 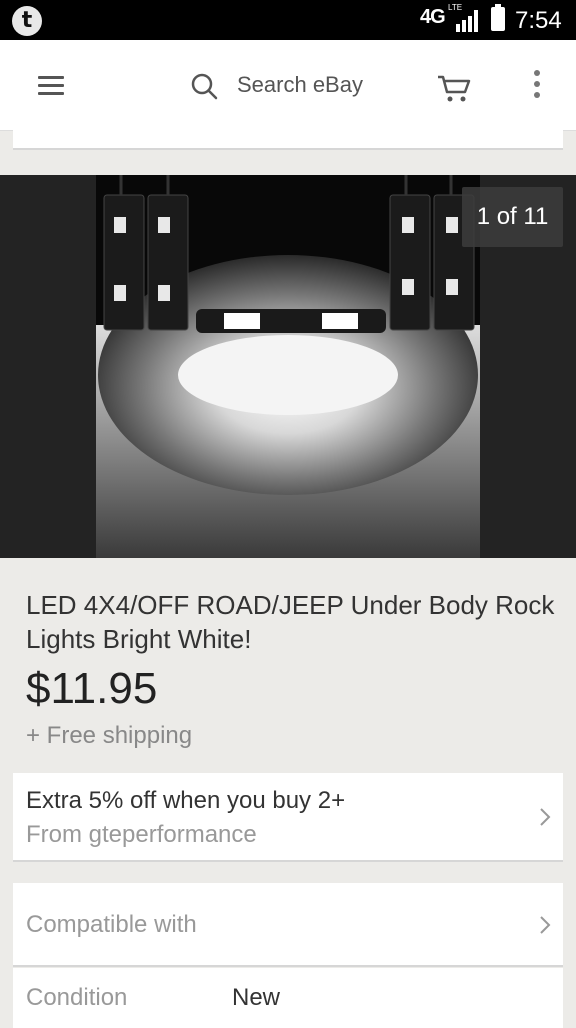 What do you see at coordinates (51, 86) in the screenshot?
I see `menu-icon` at bounding box center [51, 86].